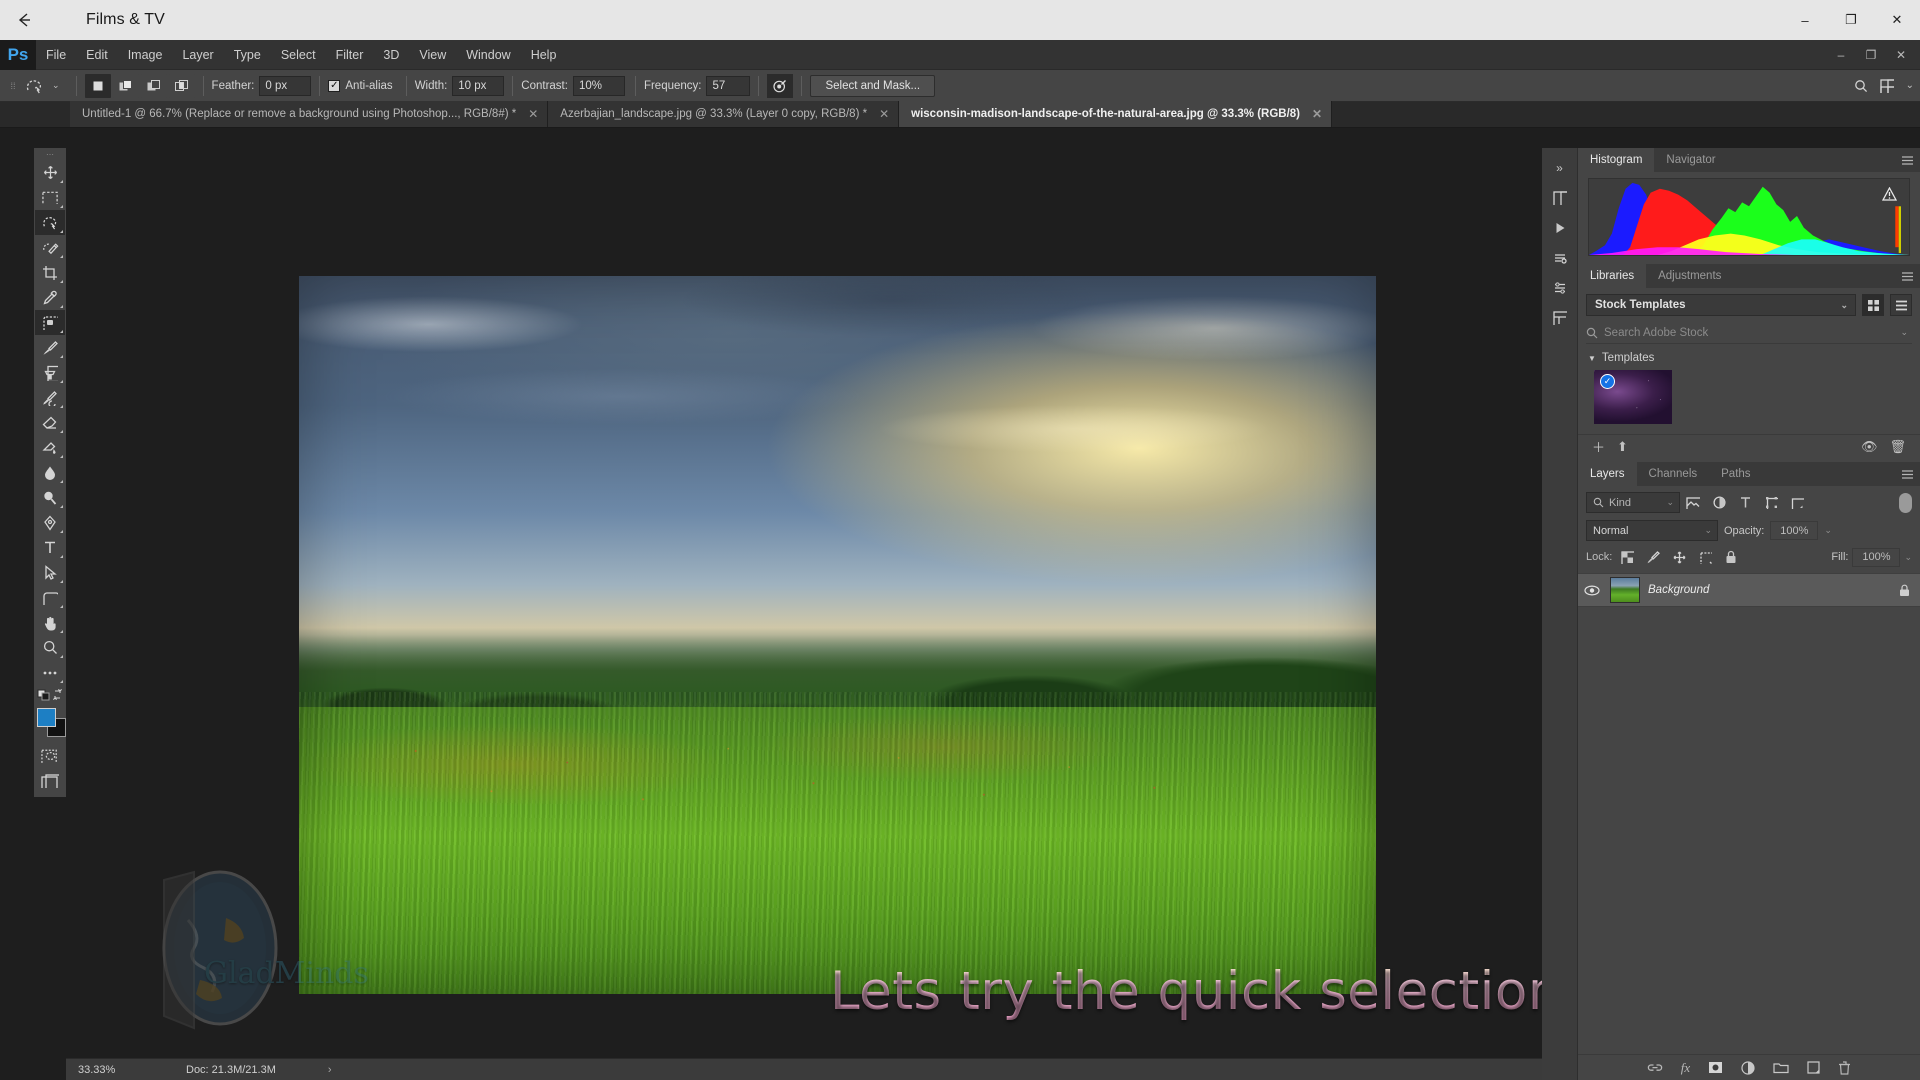  I want to click on patch-tool, so click(50, 322).